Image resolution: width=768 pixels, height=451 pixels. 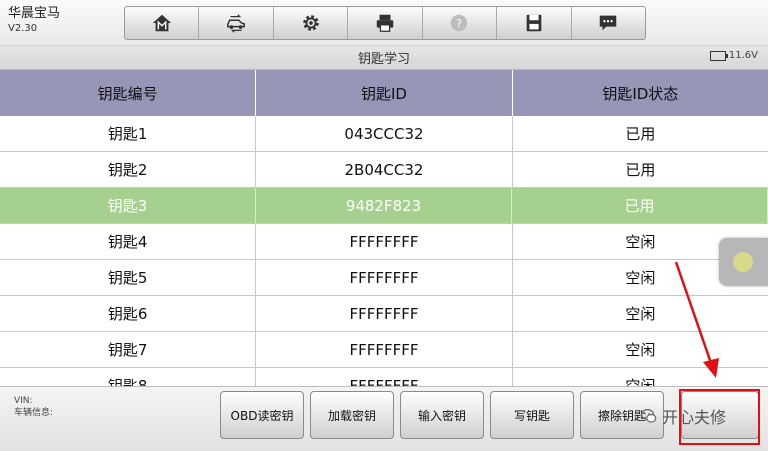 I want to click on obd-read-key-button: OBD读密钥, so click(x=262, y=415).